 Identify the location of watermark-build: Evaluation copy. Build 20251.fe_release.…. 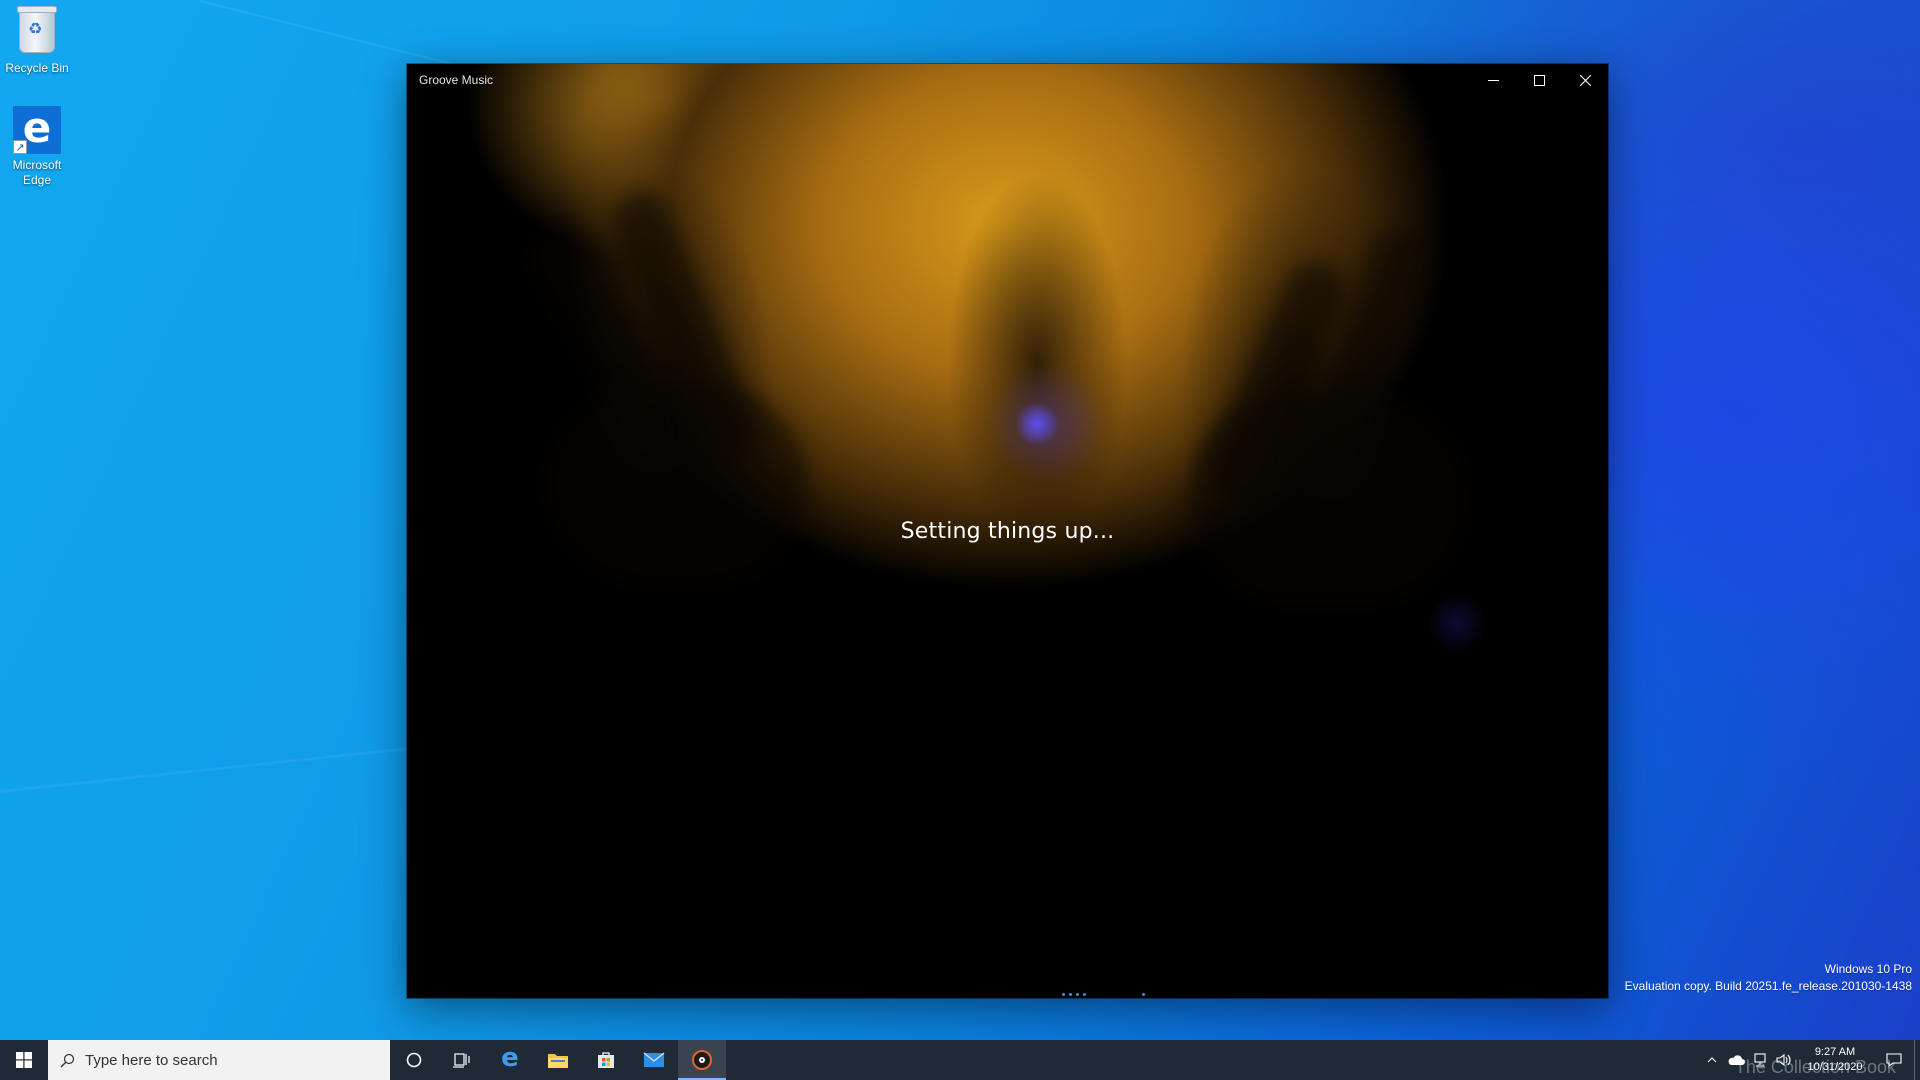
(1768, 986).